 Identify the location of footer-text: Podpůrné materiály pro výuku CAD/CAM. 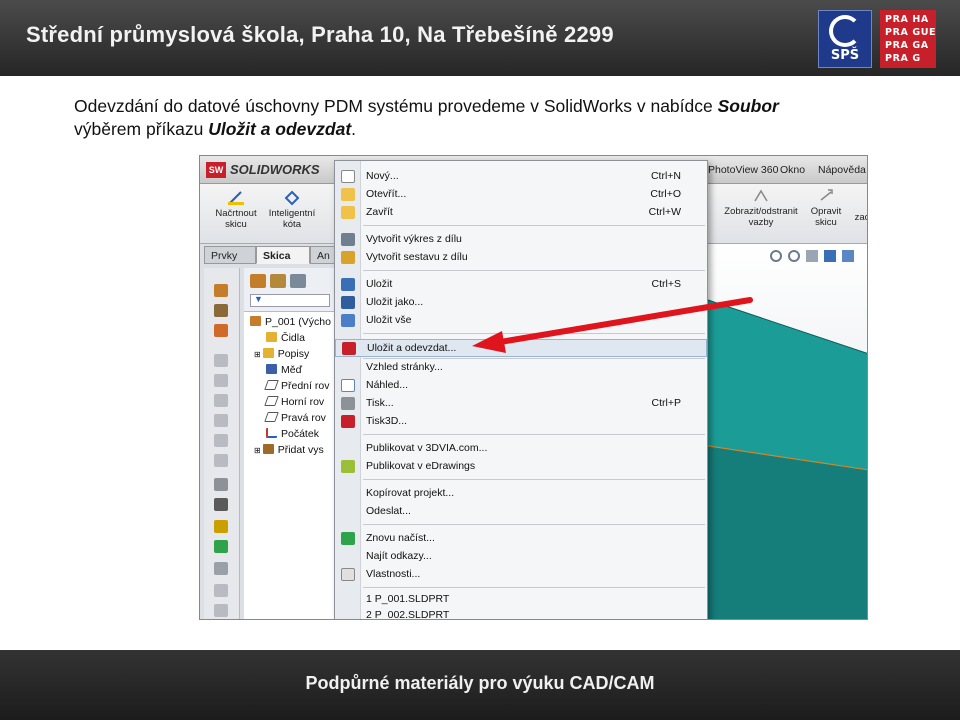
(480, 683).